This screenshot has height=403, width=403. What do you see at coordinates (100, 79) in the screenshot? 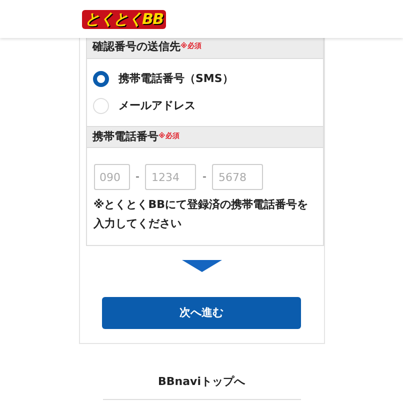
I see `radio-button` at bounding box center [100, 79].